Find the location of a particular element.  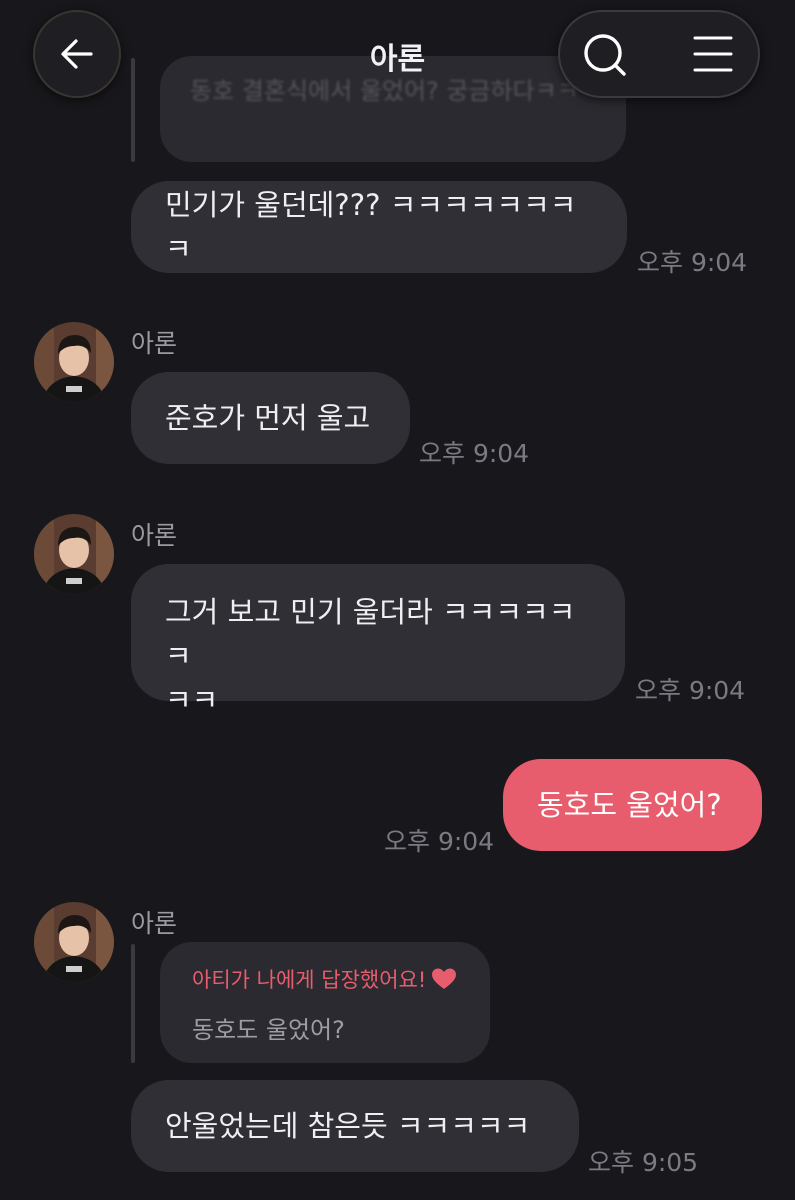

message-text: 동호도 울었어? is located at coordinates (629, 805).